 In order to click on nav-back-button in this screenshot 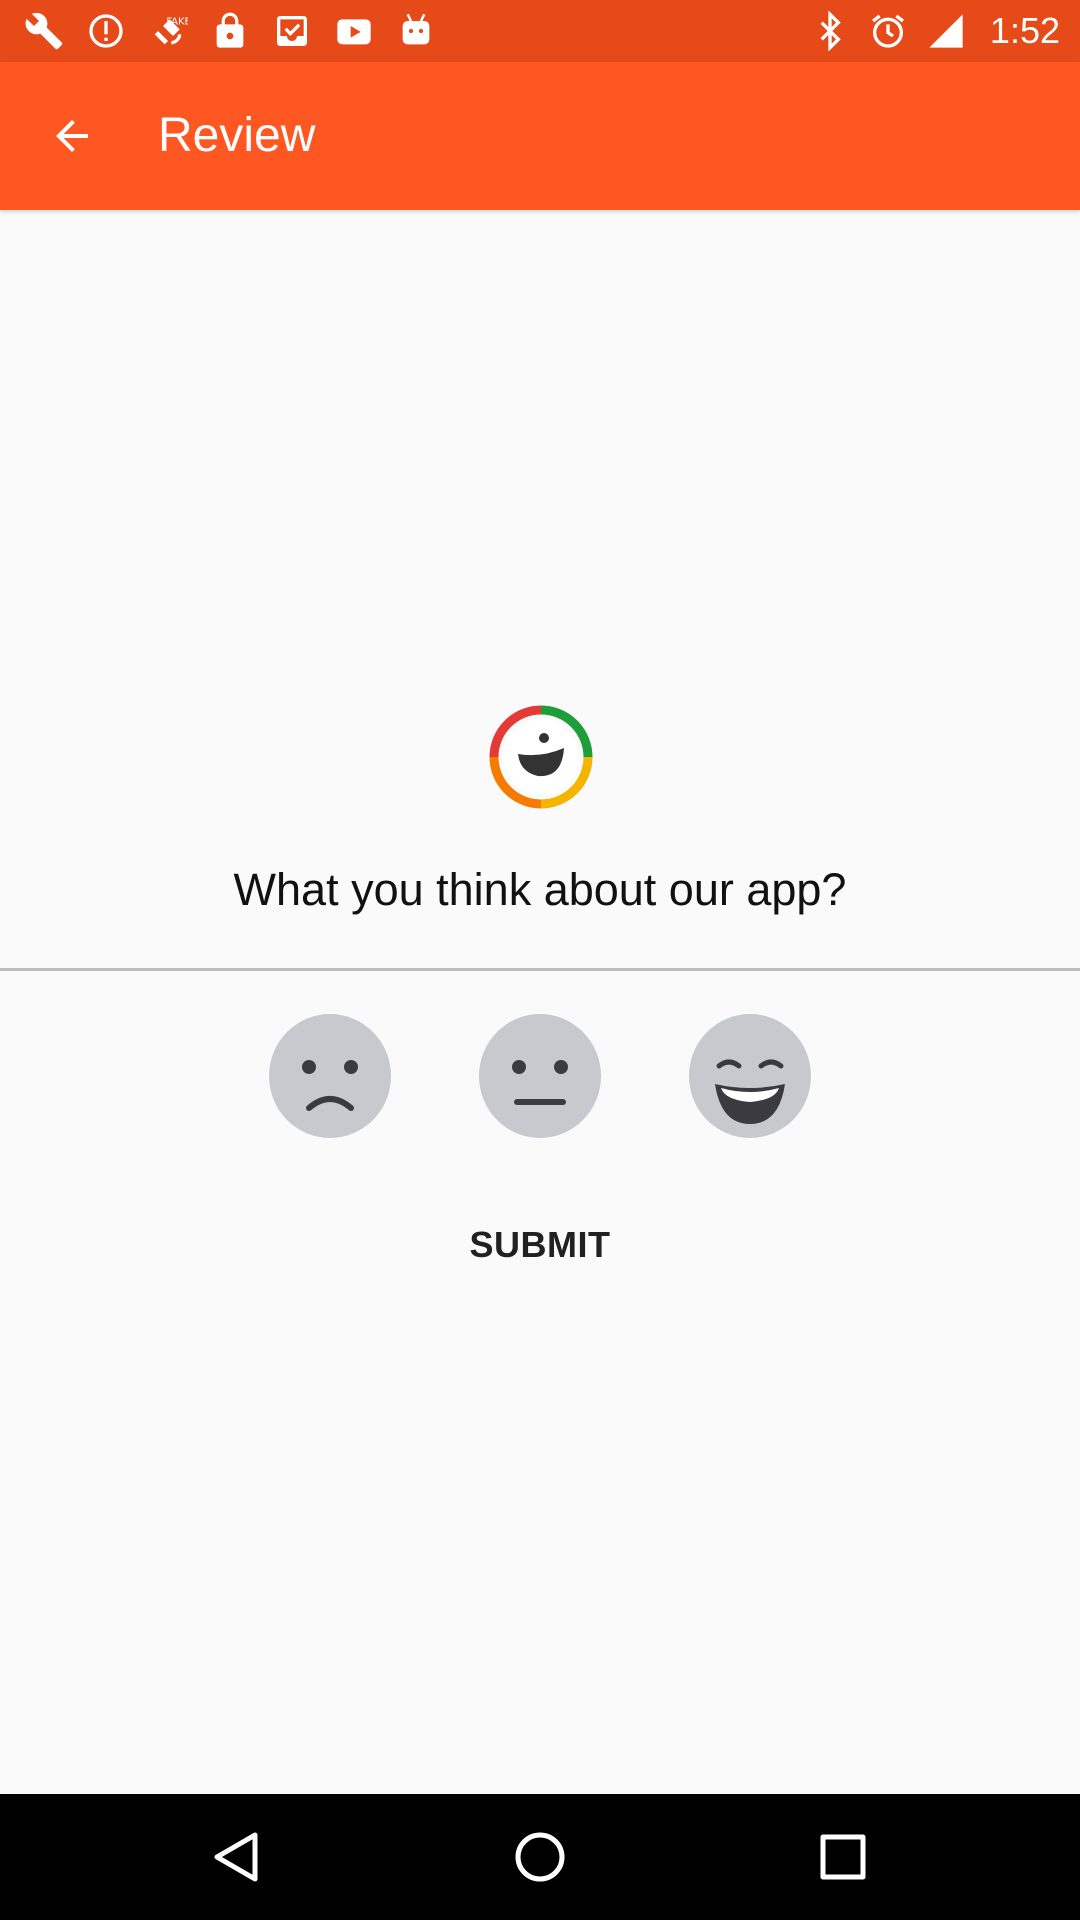, I will do `click(237, 1857)`.